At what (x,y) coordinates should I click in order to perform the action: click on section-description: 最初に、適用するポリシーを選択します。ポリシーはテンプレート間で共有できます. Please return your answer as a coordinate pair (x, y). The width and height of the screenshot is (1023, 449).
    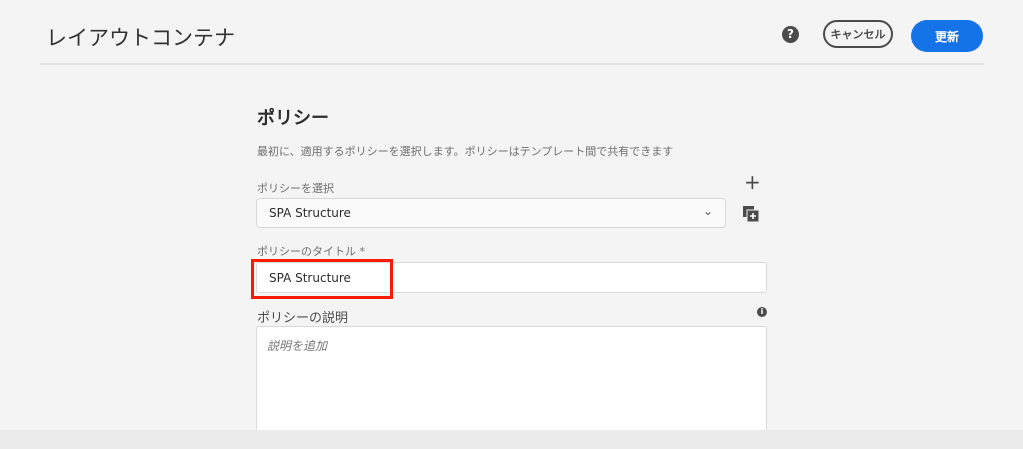
    Looking at the image, I should click on (465, 151).